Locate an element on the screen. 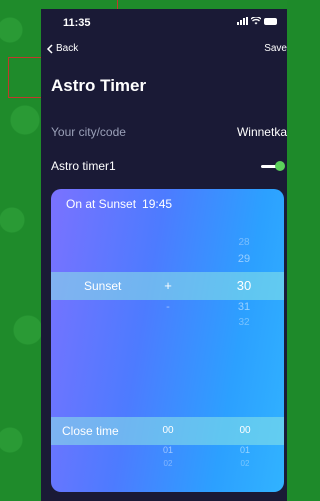 This screenshot has height=501, width=320. minute-option: 28 is located at coordinates (244, 242).